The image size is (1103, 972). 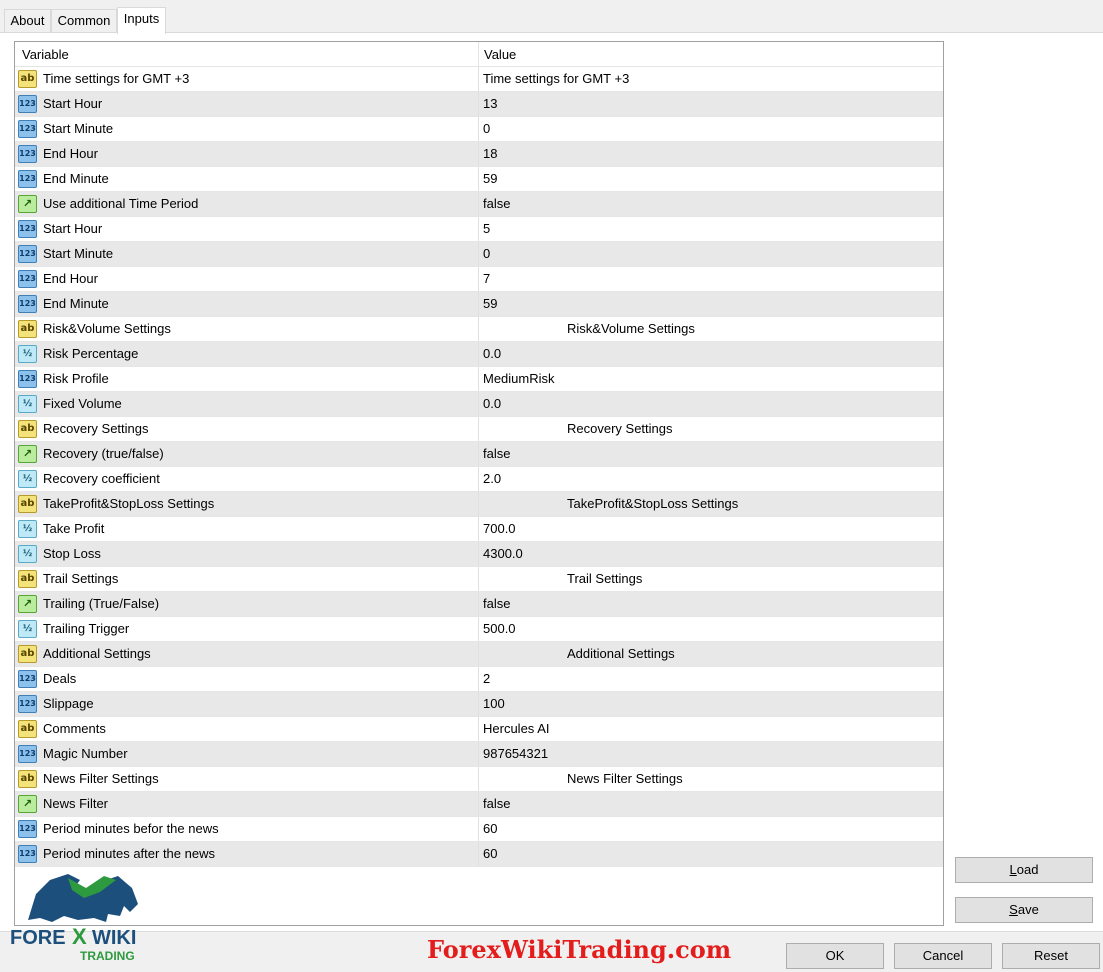 What do you see at coordinates (247, 729) in the screenshot?
I see `variable-cell: ab Comments` at bounding box center [247, 729].